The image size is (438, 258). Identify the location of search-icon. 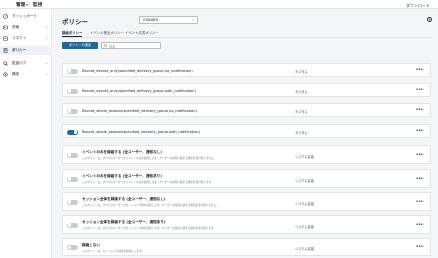
(106, 46).